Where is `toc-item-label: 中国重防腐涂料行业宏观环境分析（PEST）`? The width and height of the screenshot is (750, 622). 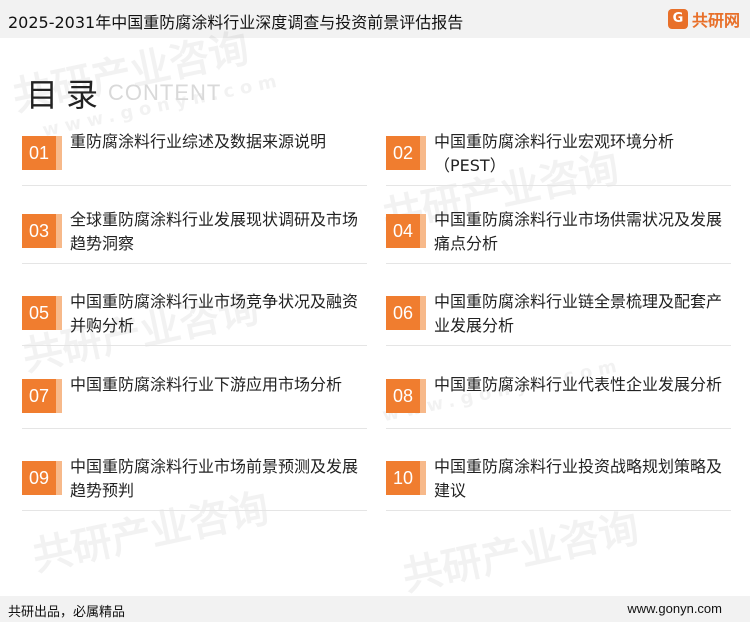
toc-item-label: 中国重防腐涂料行业宏观环境分析（PEST） is located at coordinates (554, 153).